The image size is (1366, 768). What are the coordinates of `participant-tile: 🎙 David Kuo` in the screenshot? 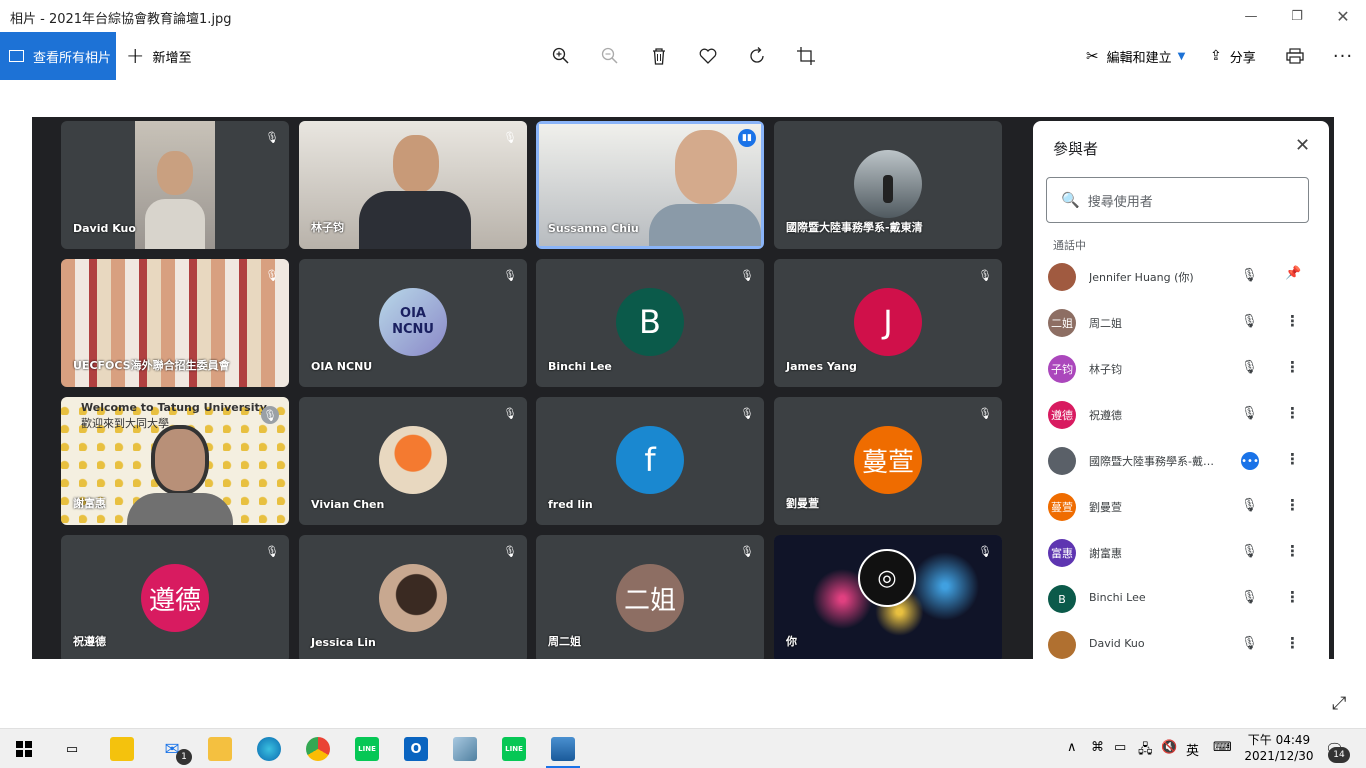 It's located at (175, 185).